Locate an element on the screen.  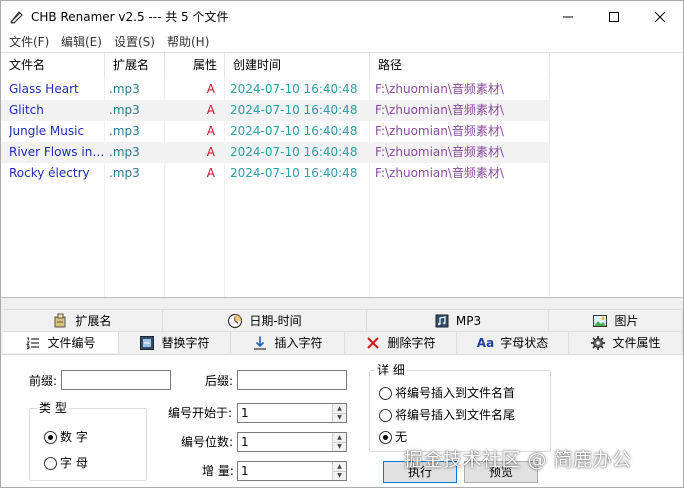
suffix-label: 后缀: is located at coordinates (219, 381).